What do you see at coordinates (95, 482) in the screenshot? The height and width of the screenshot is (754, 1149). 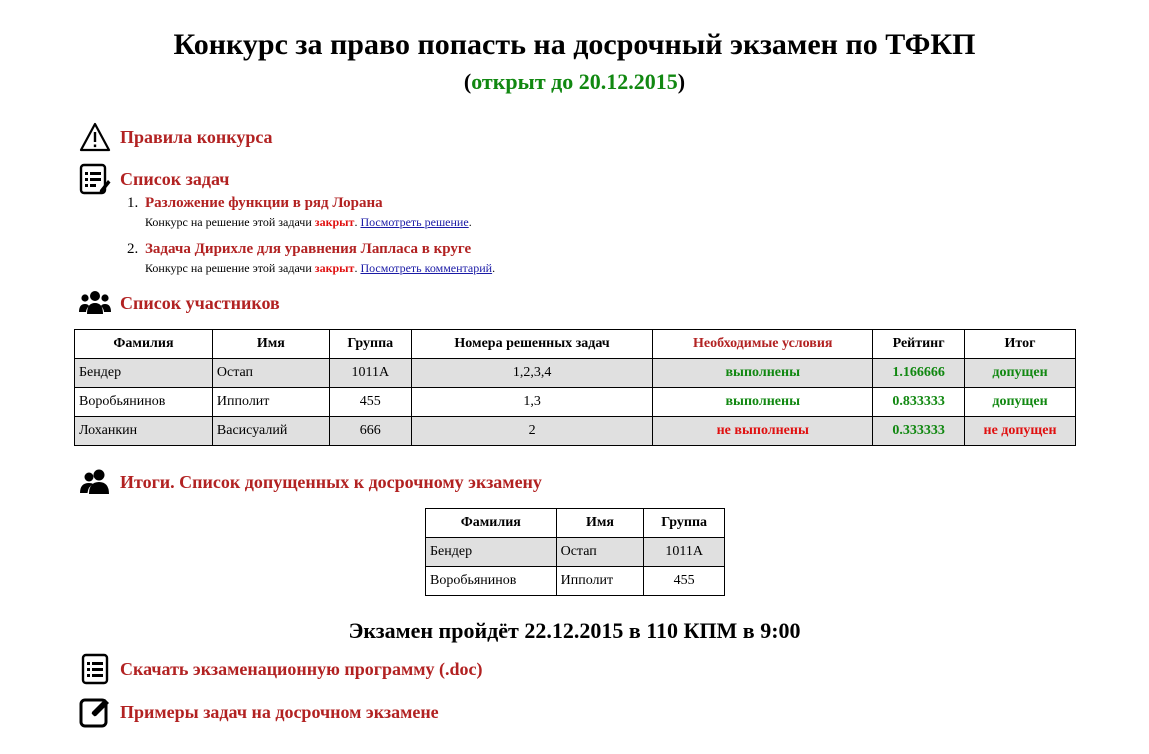 I see `users-icon` at bounding box center [95, 482].